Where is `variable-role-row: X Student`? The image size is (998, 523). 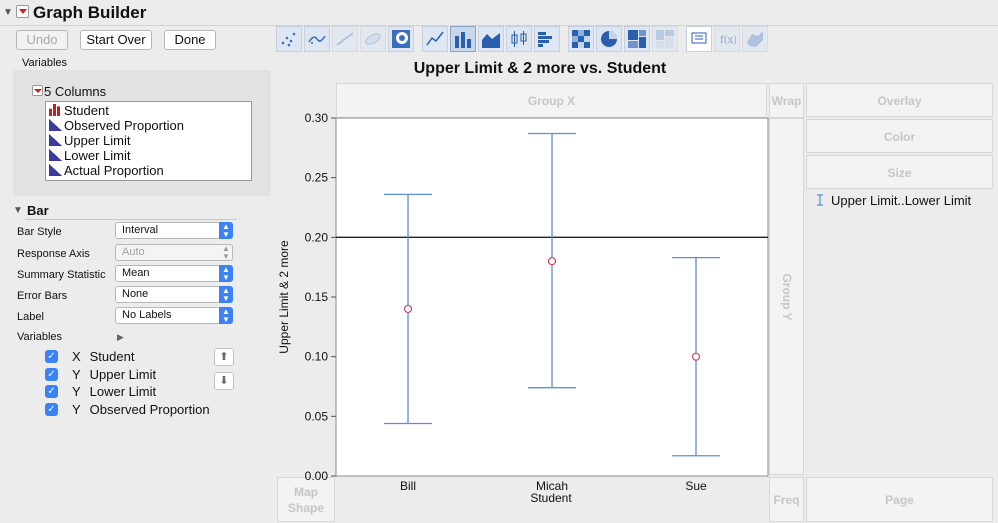 variable-role-row: X Student is located at coordinates (103, 356).